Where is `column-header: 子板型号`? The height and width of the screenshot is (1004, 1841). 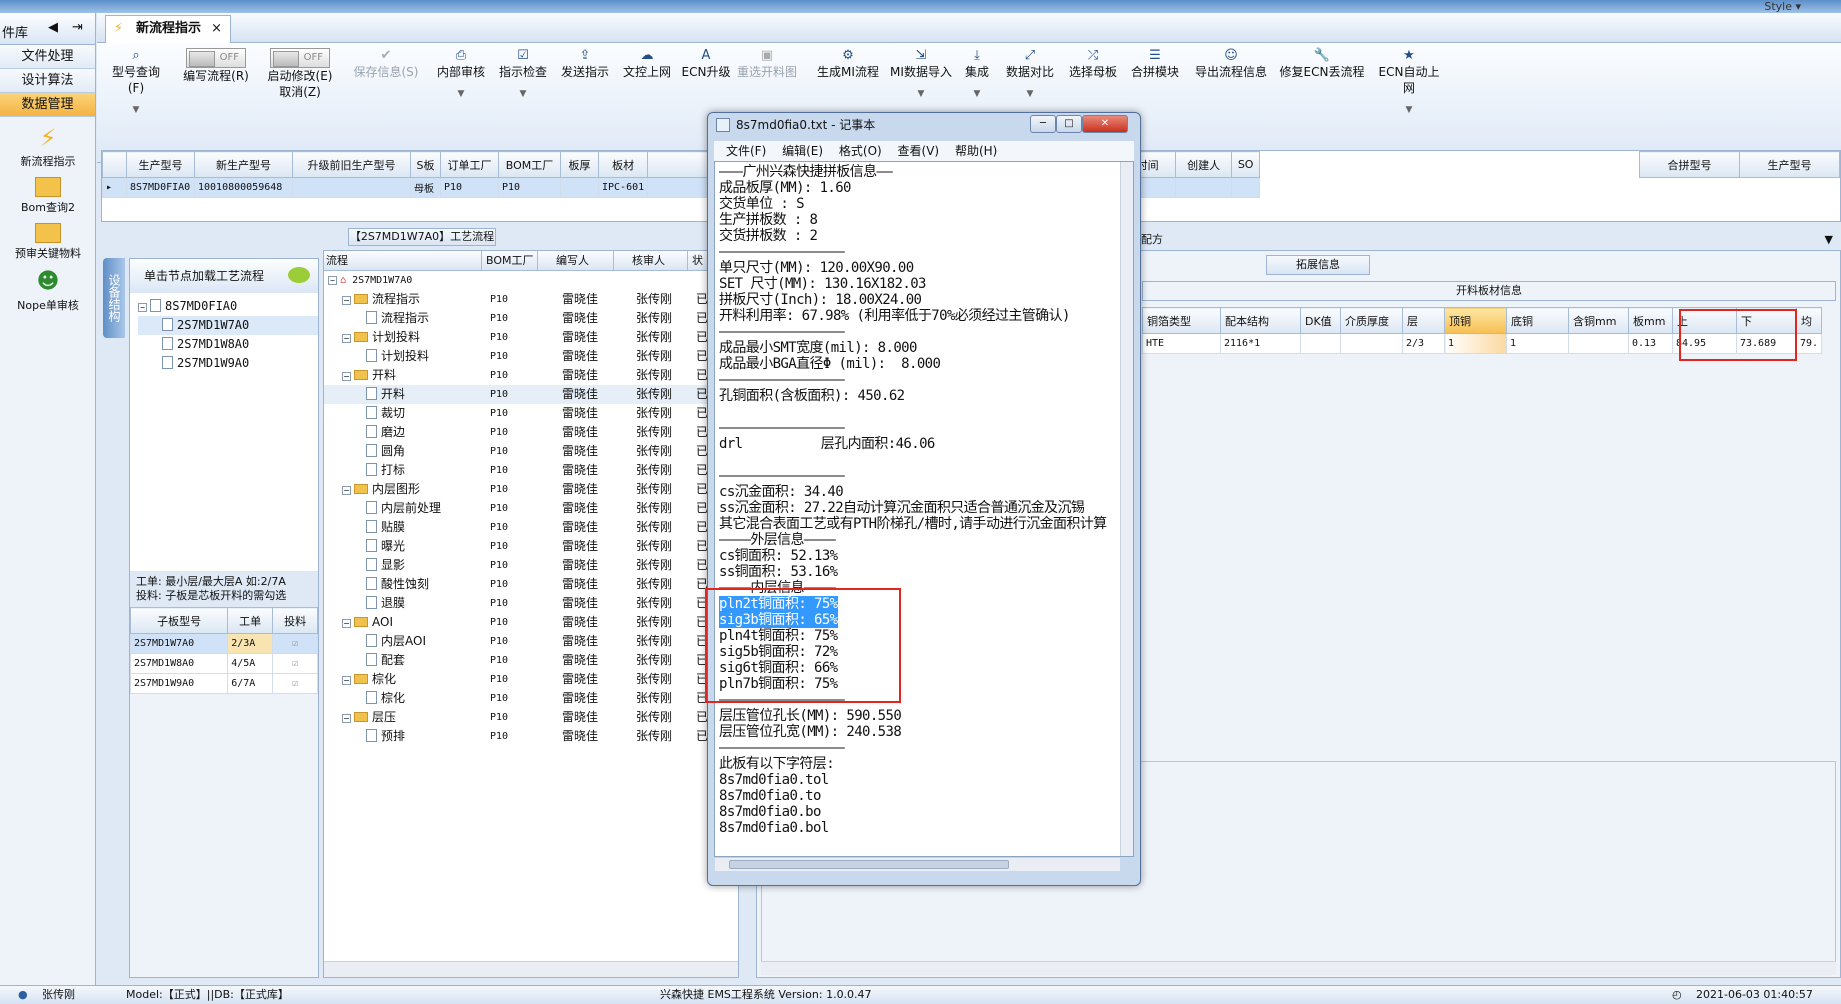
column-header: 子板型号 is located at coordinates (179, 620).